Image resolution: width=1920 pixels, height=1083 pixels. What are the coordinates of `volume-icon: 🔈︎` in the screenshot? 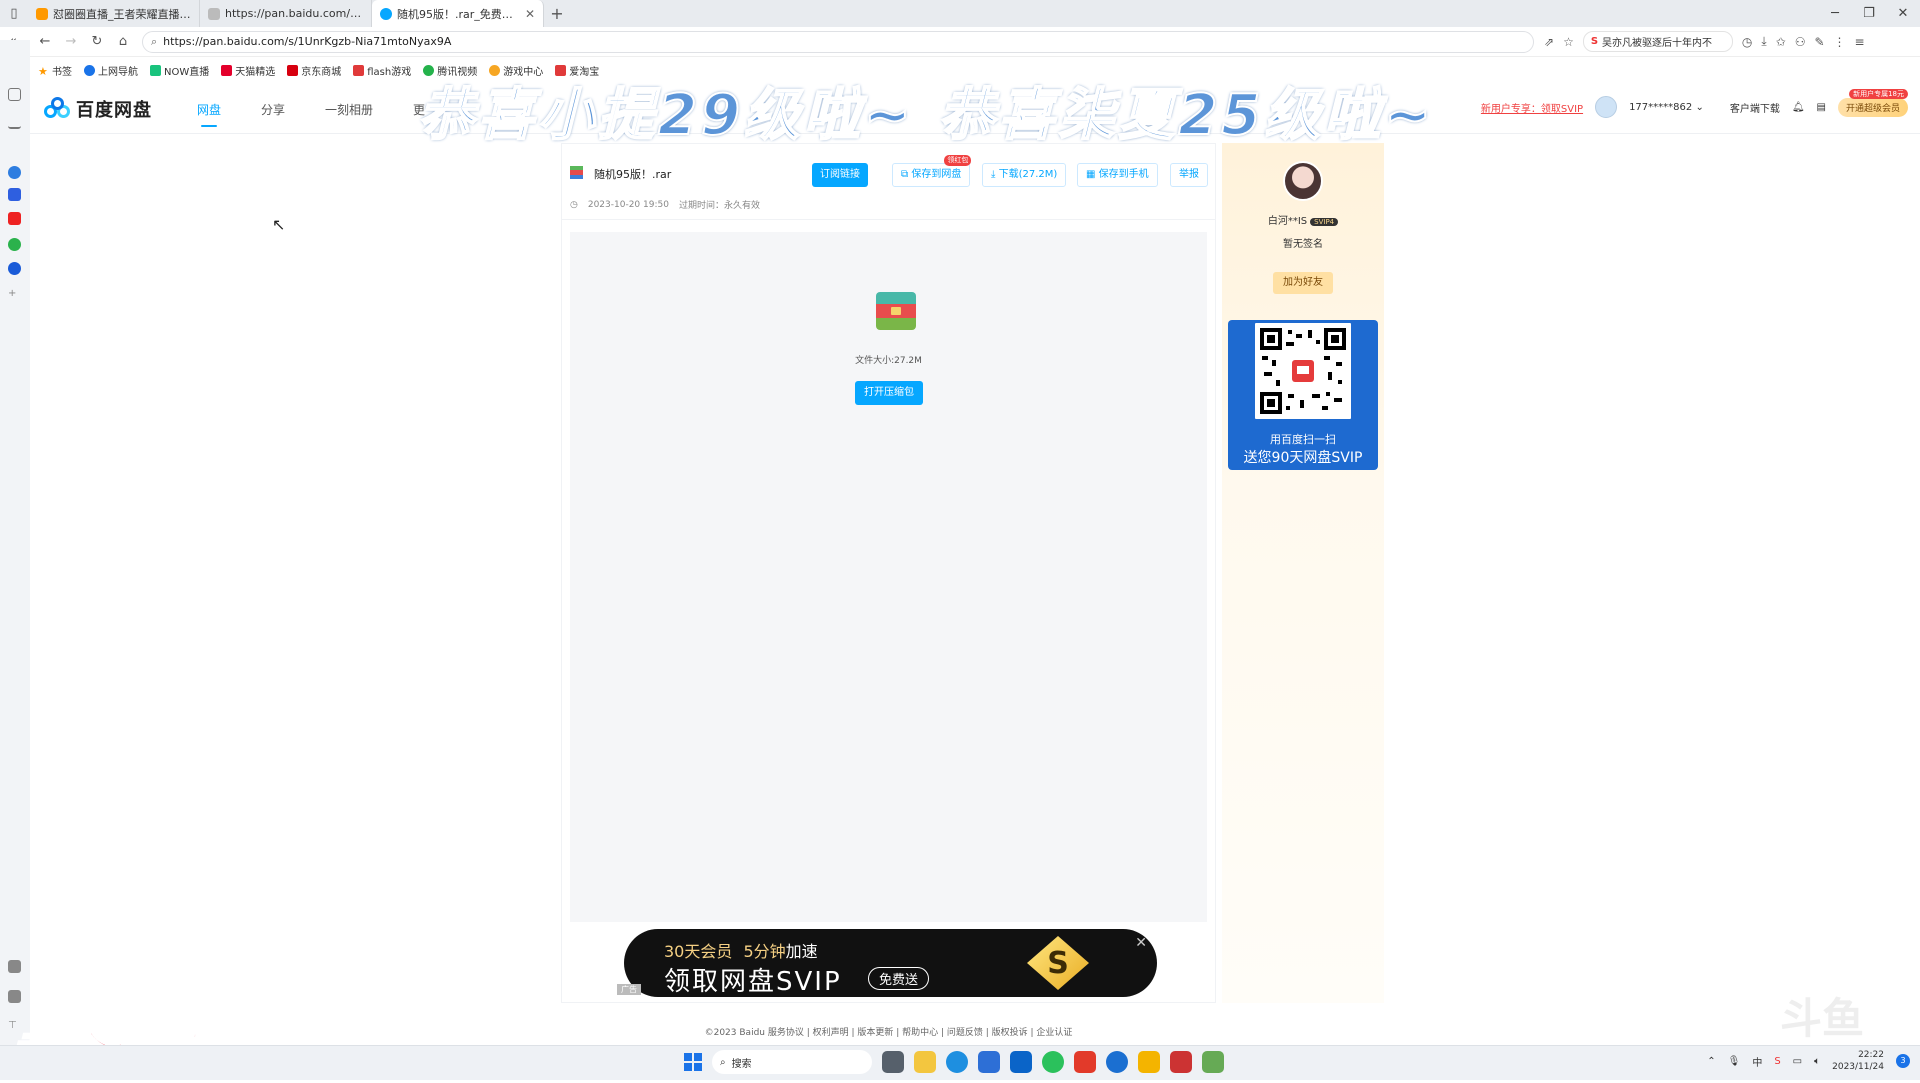 It's located at (1817, 1061).